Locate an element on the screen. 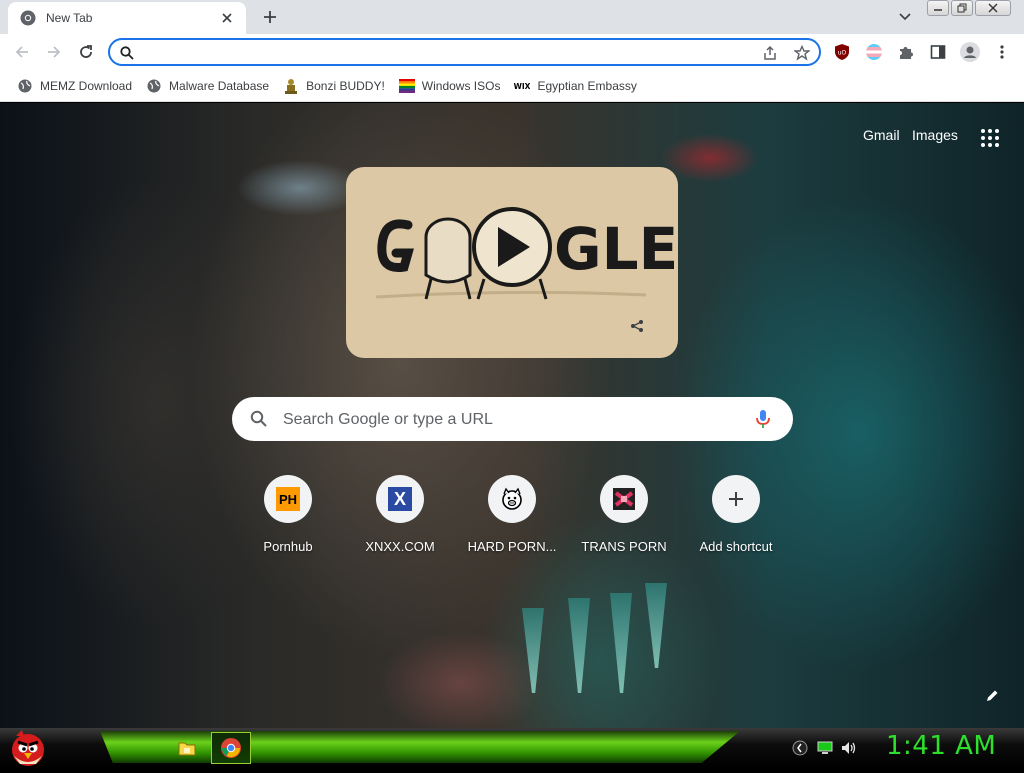  bookmark-label: Windows ISOs is located at coordinates (461, 85).